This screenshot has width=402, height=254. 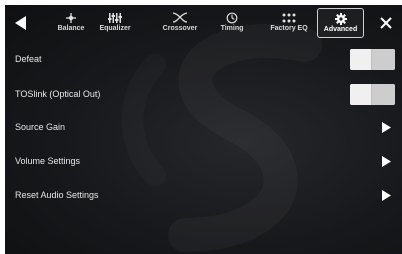 I want to click on tab-balance: Balance, so click(x=71, y=23).